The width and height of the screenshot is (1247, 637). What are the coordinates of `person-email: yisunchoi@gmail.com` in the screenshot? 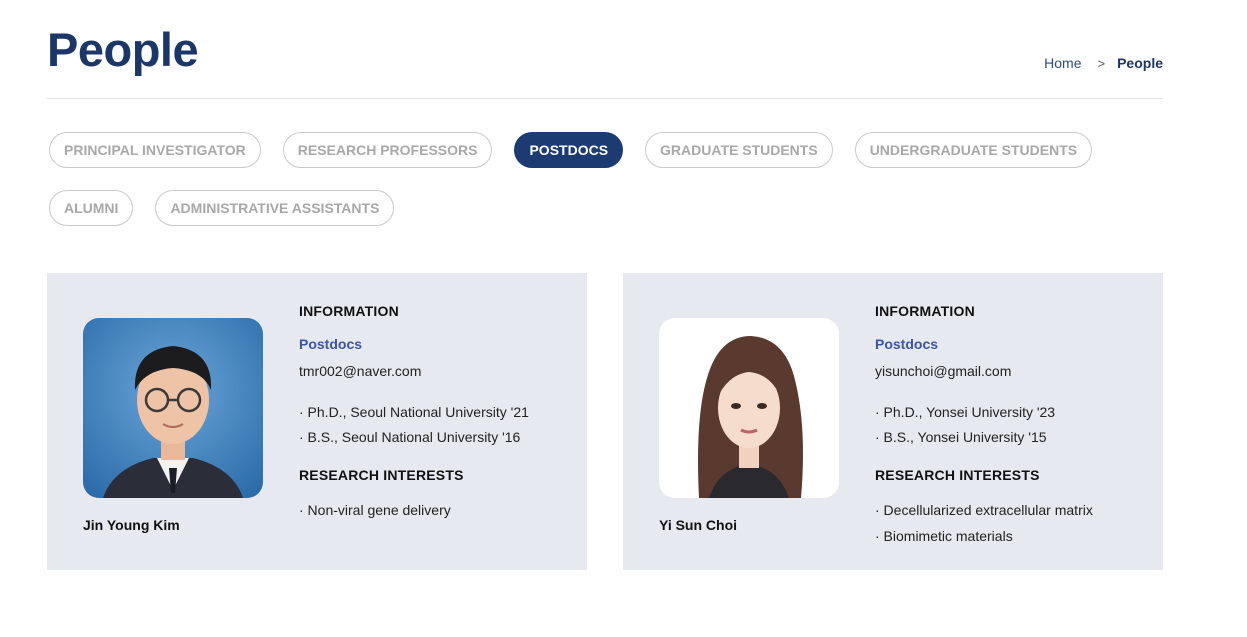 It's located at (943, 371).